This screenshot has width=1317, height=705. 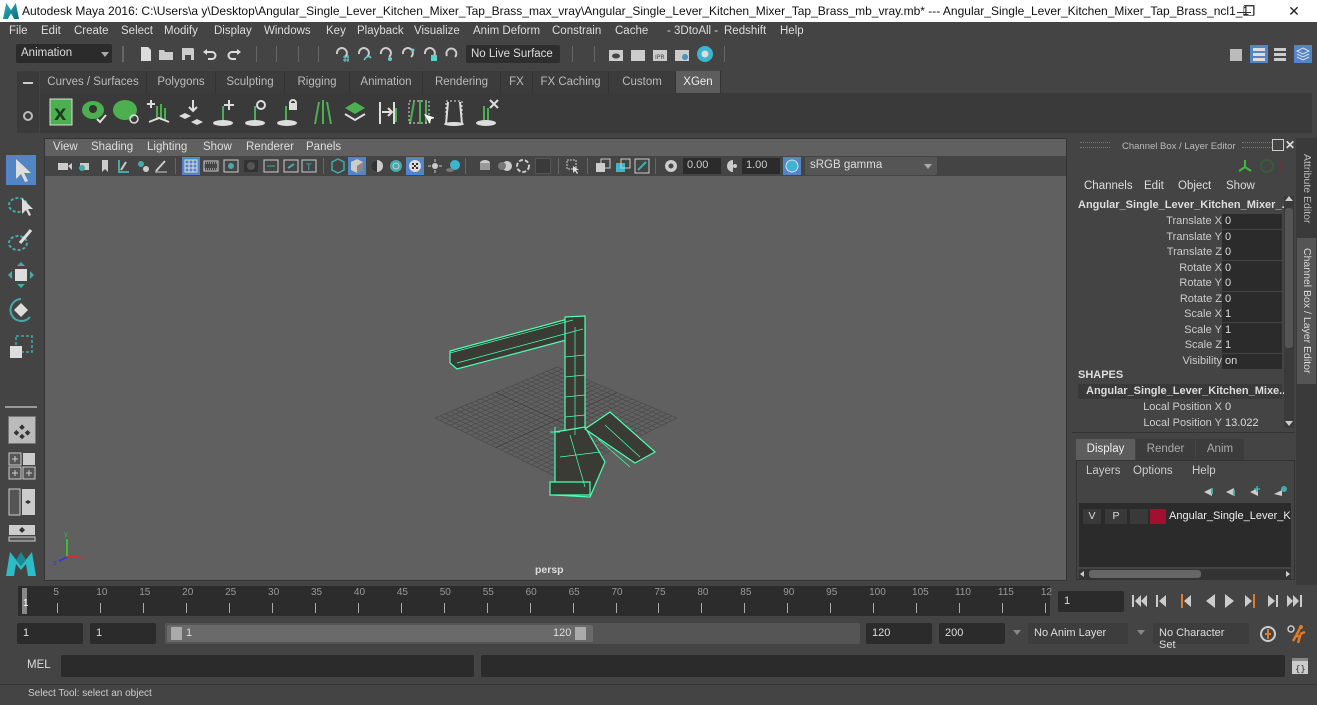 I want to click on use-all-lights-icon, so click(x=435, y=166).